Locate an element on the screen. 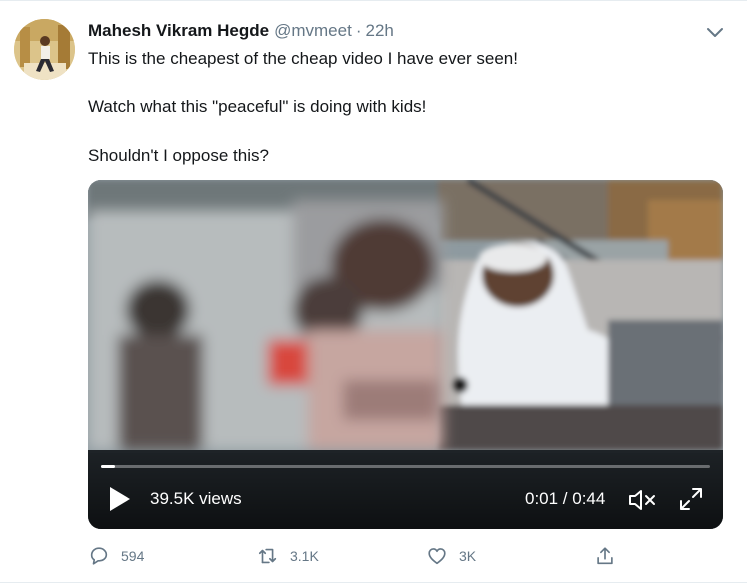 The image size is (747, 583). like-count: 3K is located at coordinates (468, 556).